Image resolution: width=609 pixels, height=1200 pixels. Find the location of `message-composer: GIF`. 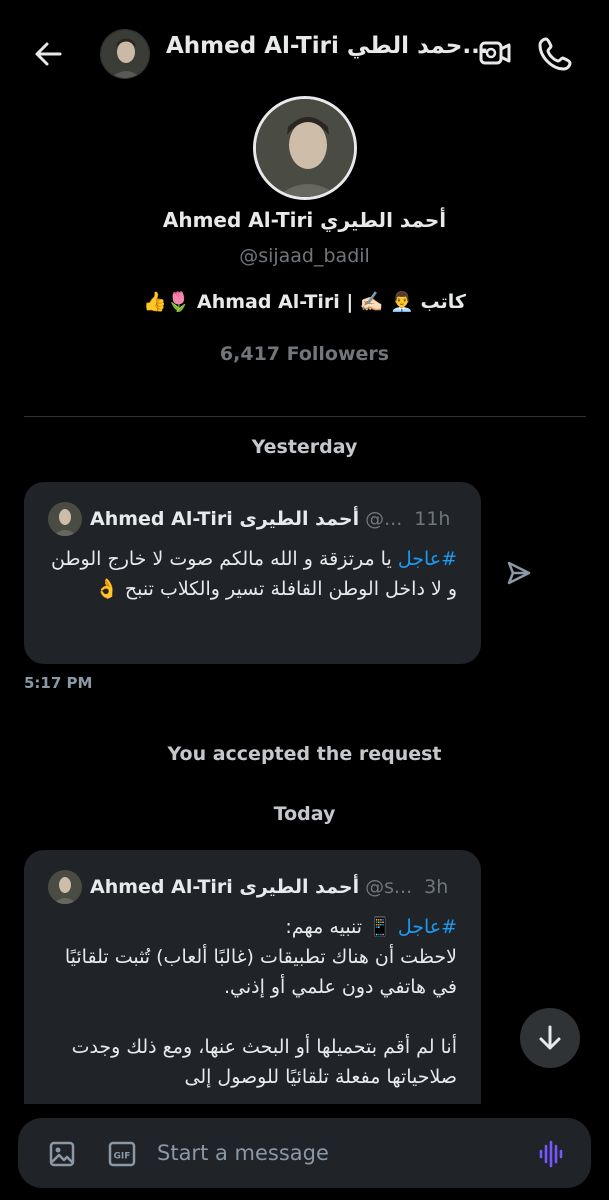

message-composer: GIF is located at coordinates (304, 1153).